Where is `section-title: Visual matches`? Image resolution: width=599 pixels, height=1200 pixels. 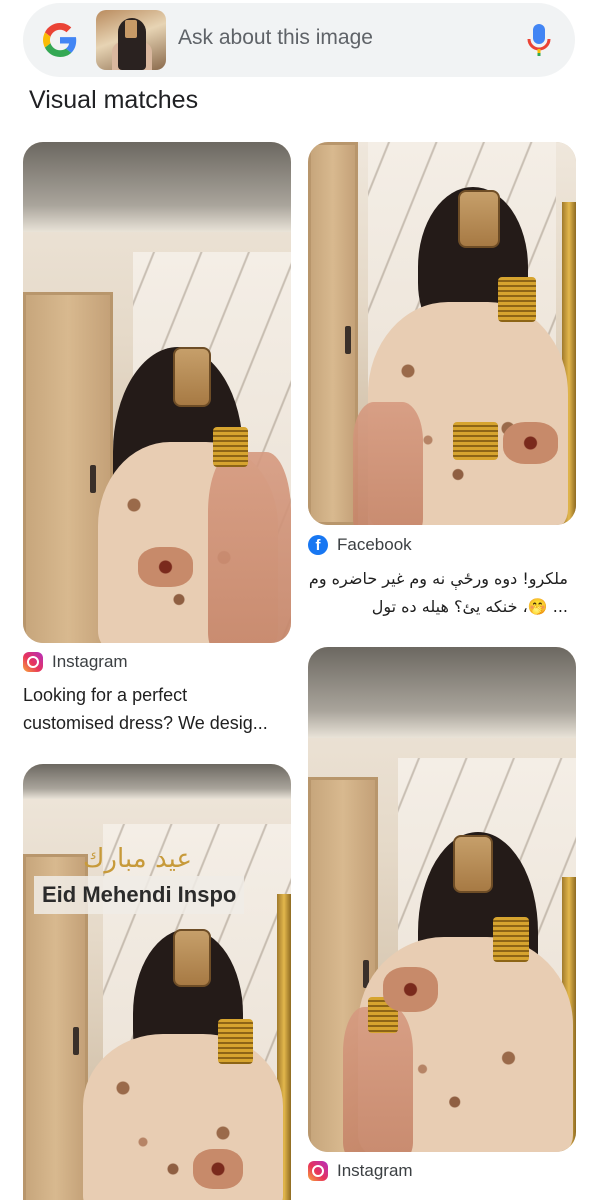 section-title: Visual matches is located at coordinates (114, 100).